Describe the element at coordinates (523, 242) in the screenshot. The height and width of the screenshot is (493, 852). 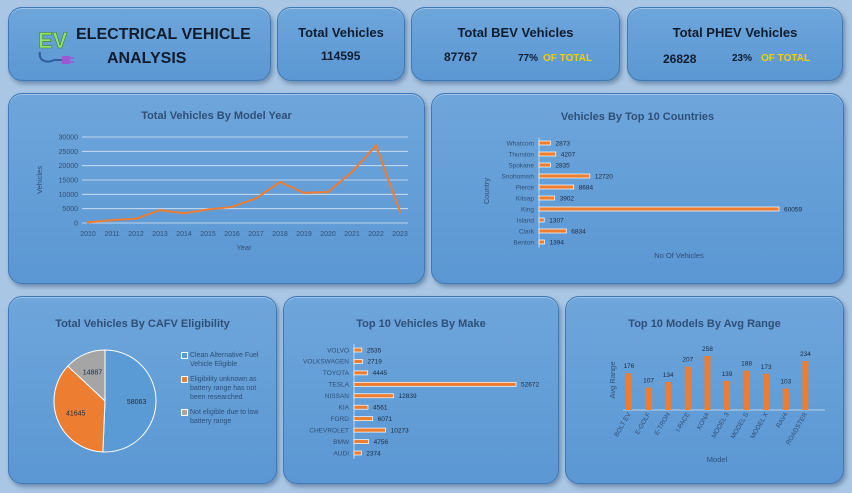
I see `category-label: Benton` at that location.